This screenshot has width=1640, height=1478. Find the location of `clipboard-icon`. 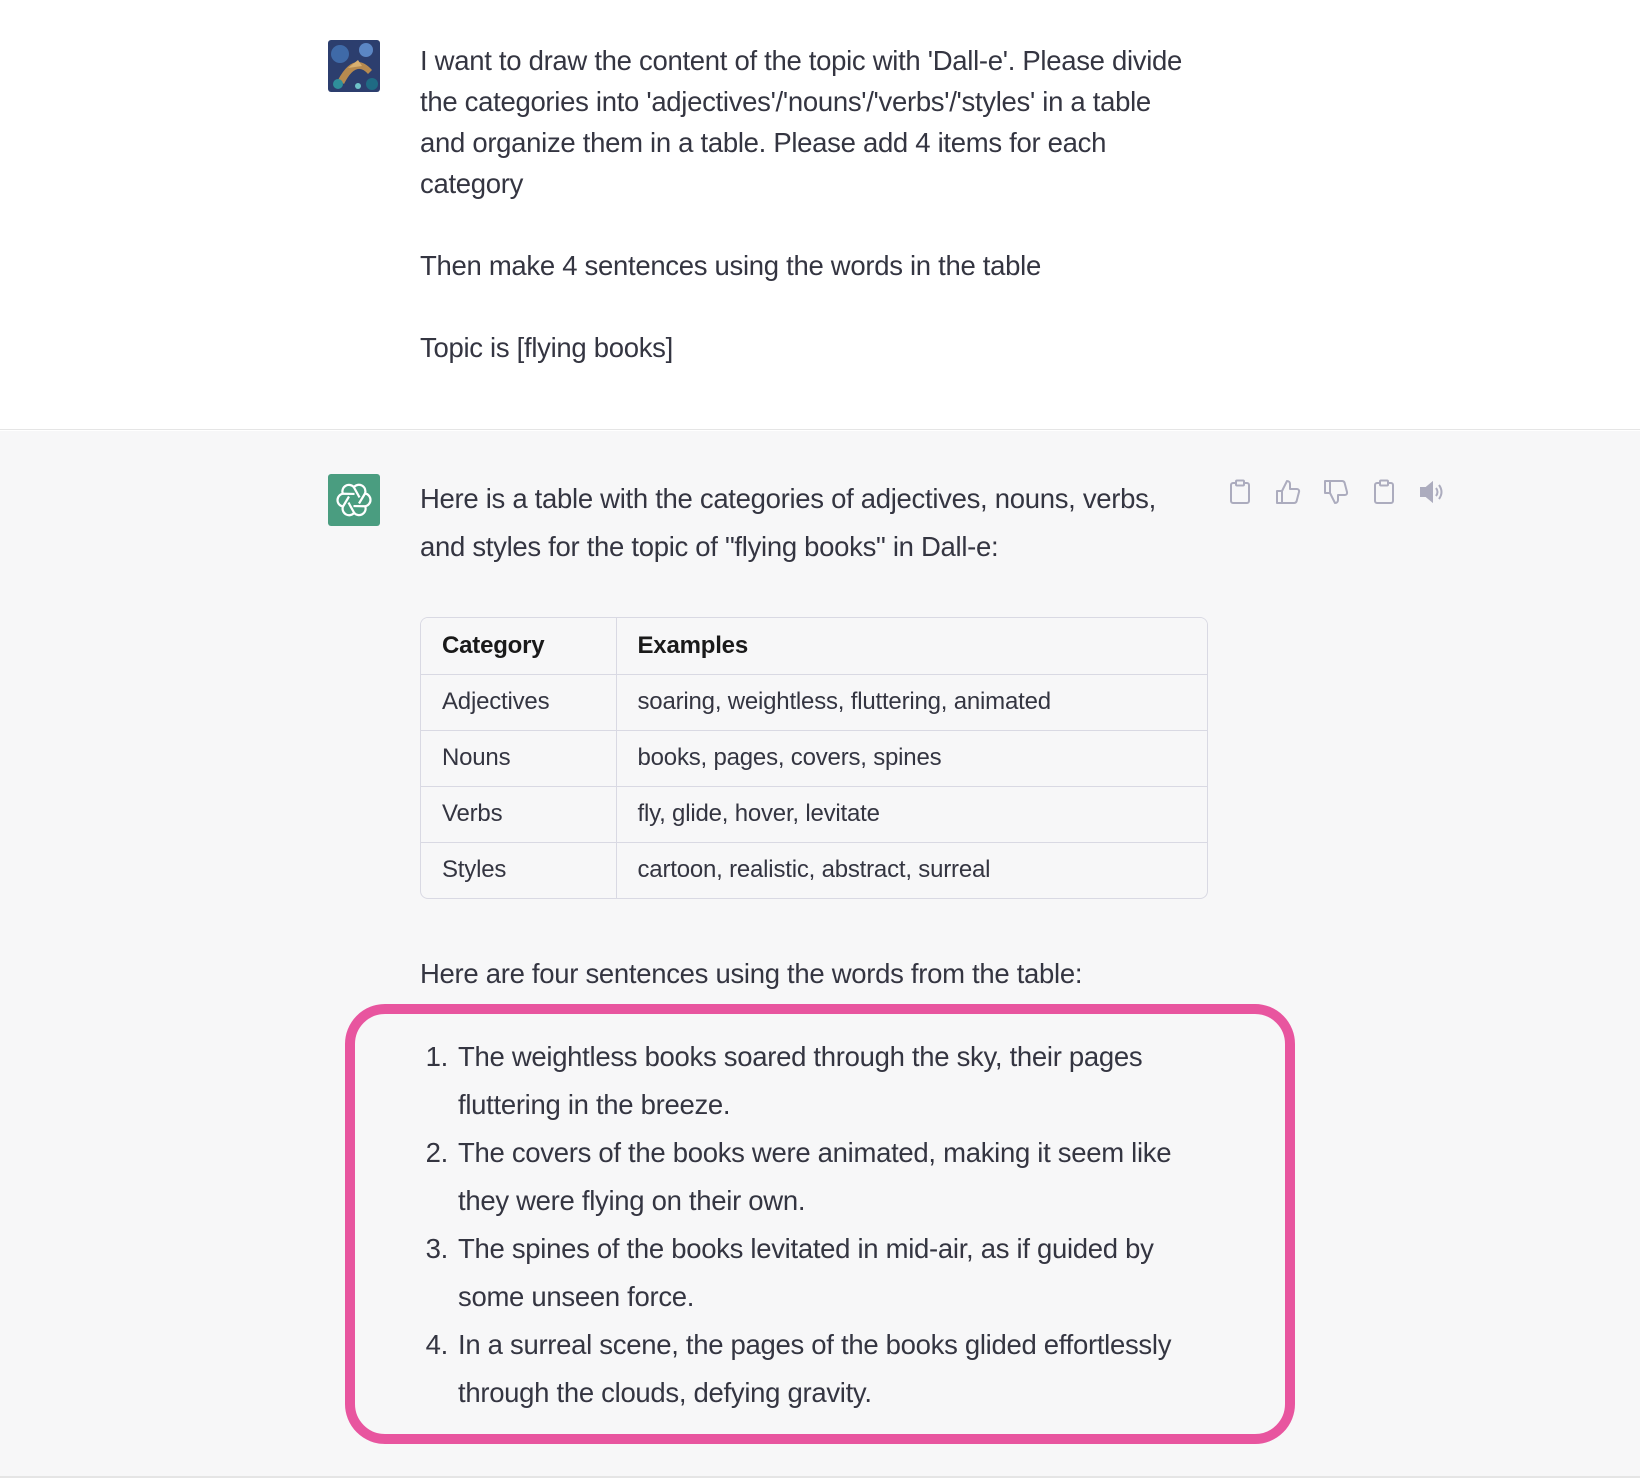

clipboard-icon is located at coordinates (1384, 492).